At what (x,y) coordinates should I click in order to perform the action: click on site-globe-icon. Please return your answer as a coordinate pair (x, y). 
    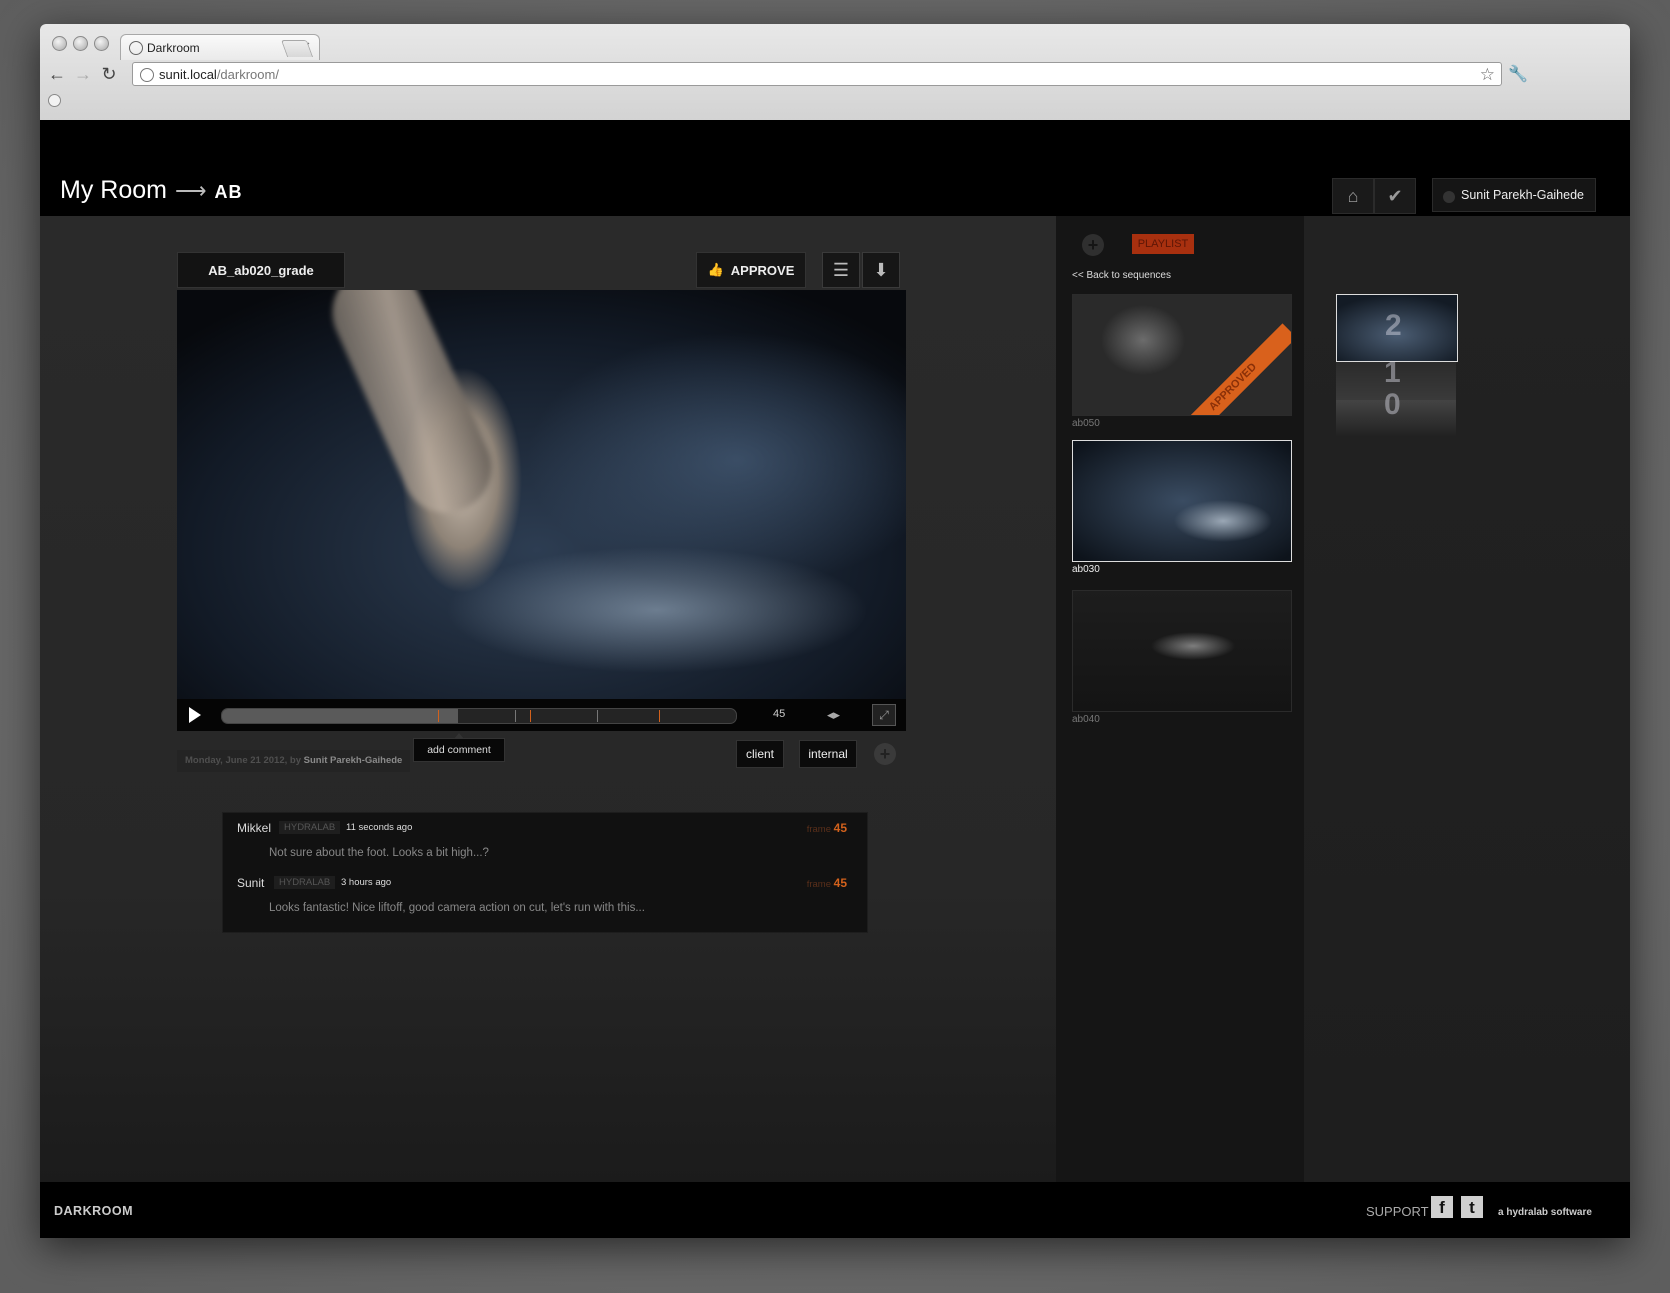
    Looking at the image, I should click on (147, 75).